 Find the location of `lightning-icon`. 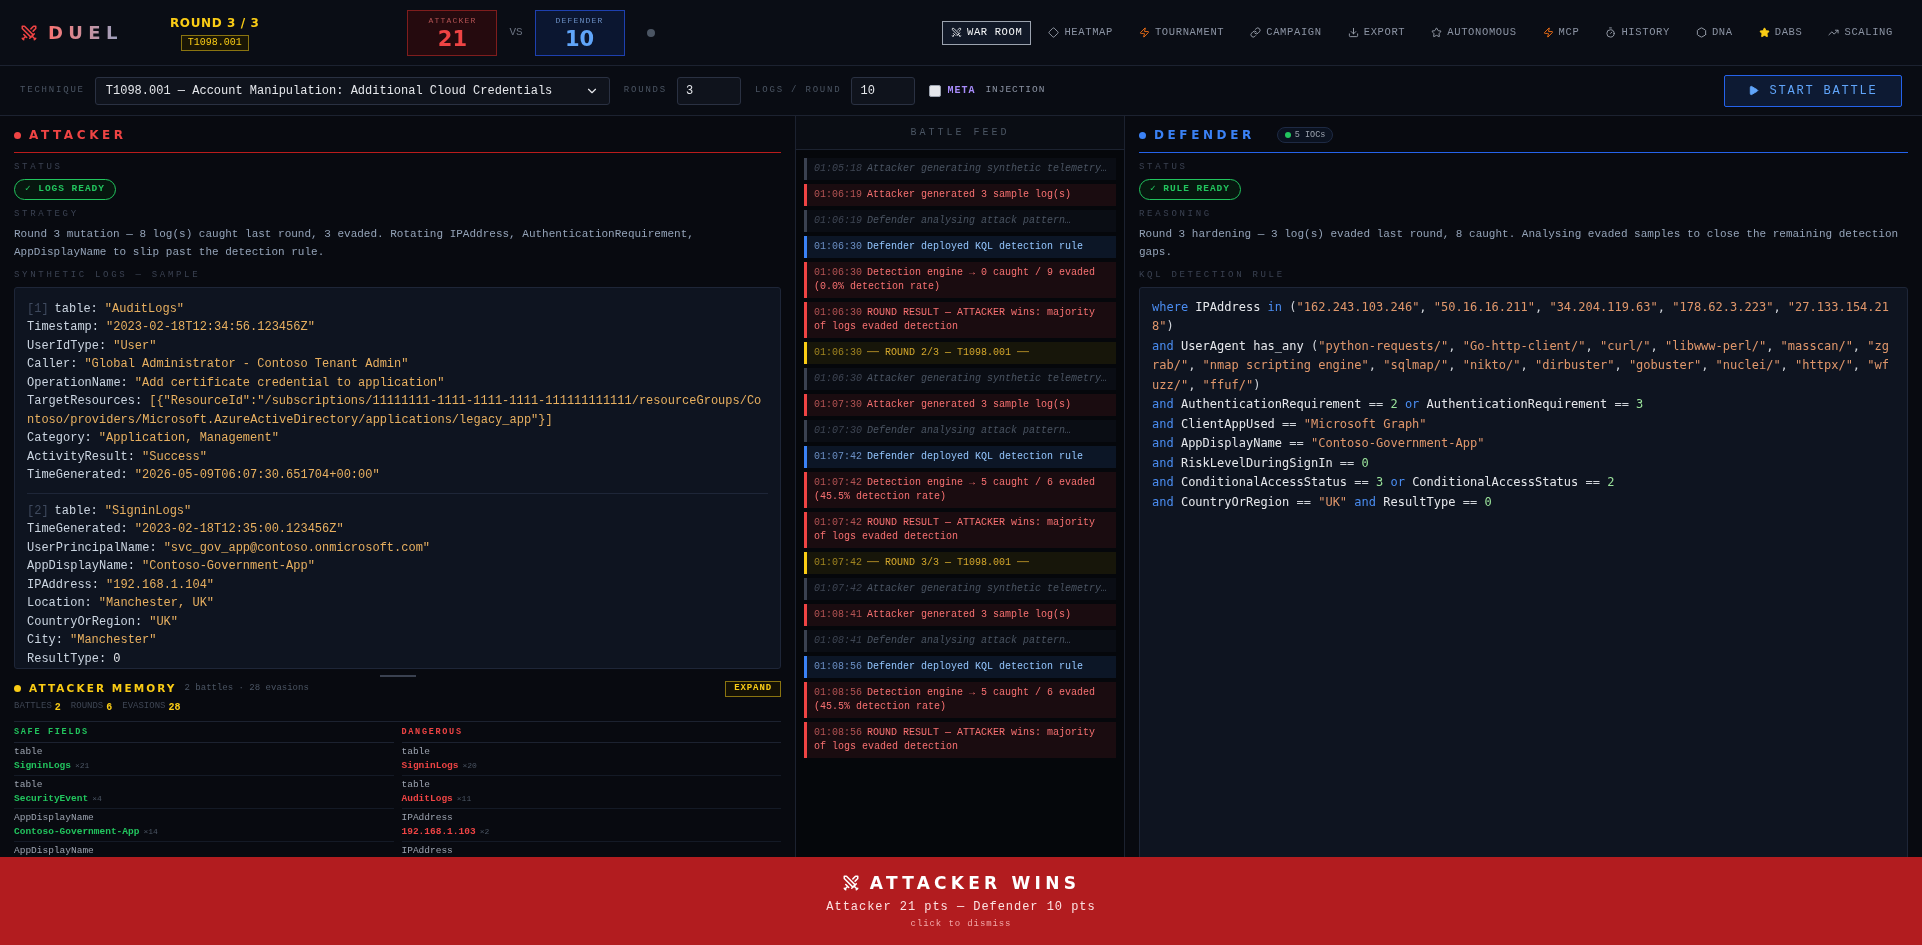

lightning-icon is located at coordinates (1548, 32).